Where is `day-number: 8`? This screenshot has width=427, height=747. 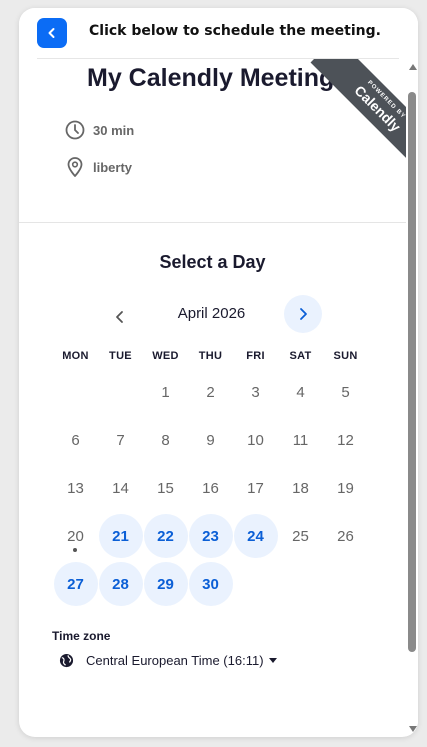 day-number: 8 is located at coordinates (165, 440).